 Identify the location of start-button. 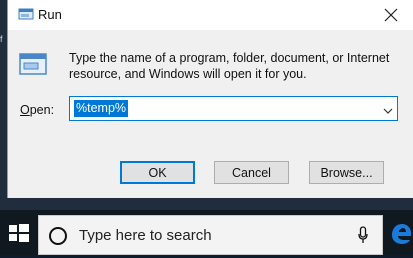
(19, 232).